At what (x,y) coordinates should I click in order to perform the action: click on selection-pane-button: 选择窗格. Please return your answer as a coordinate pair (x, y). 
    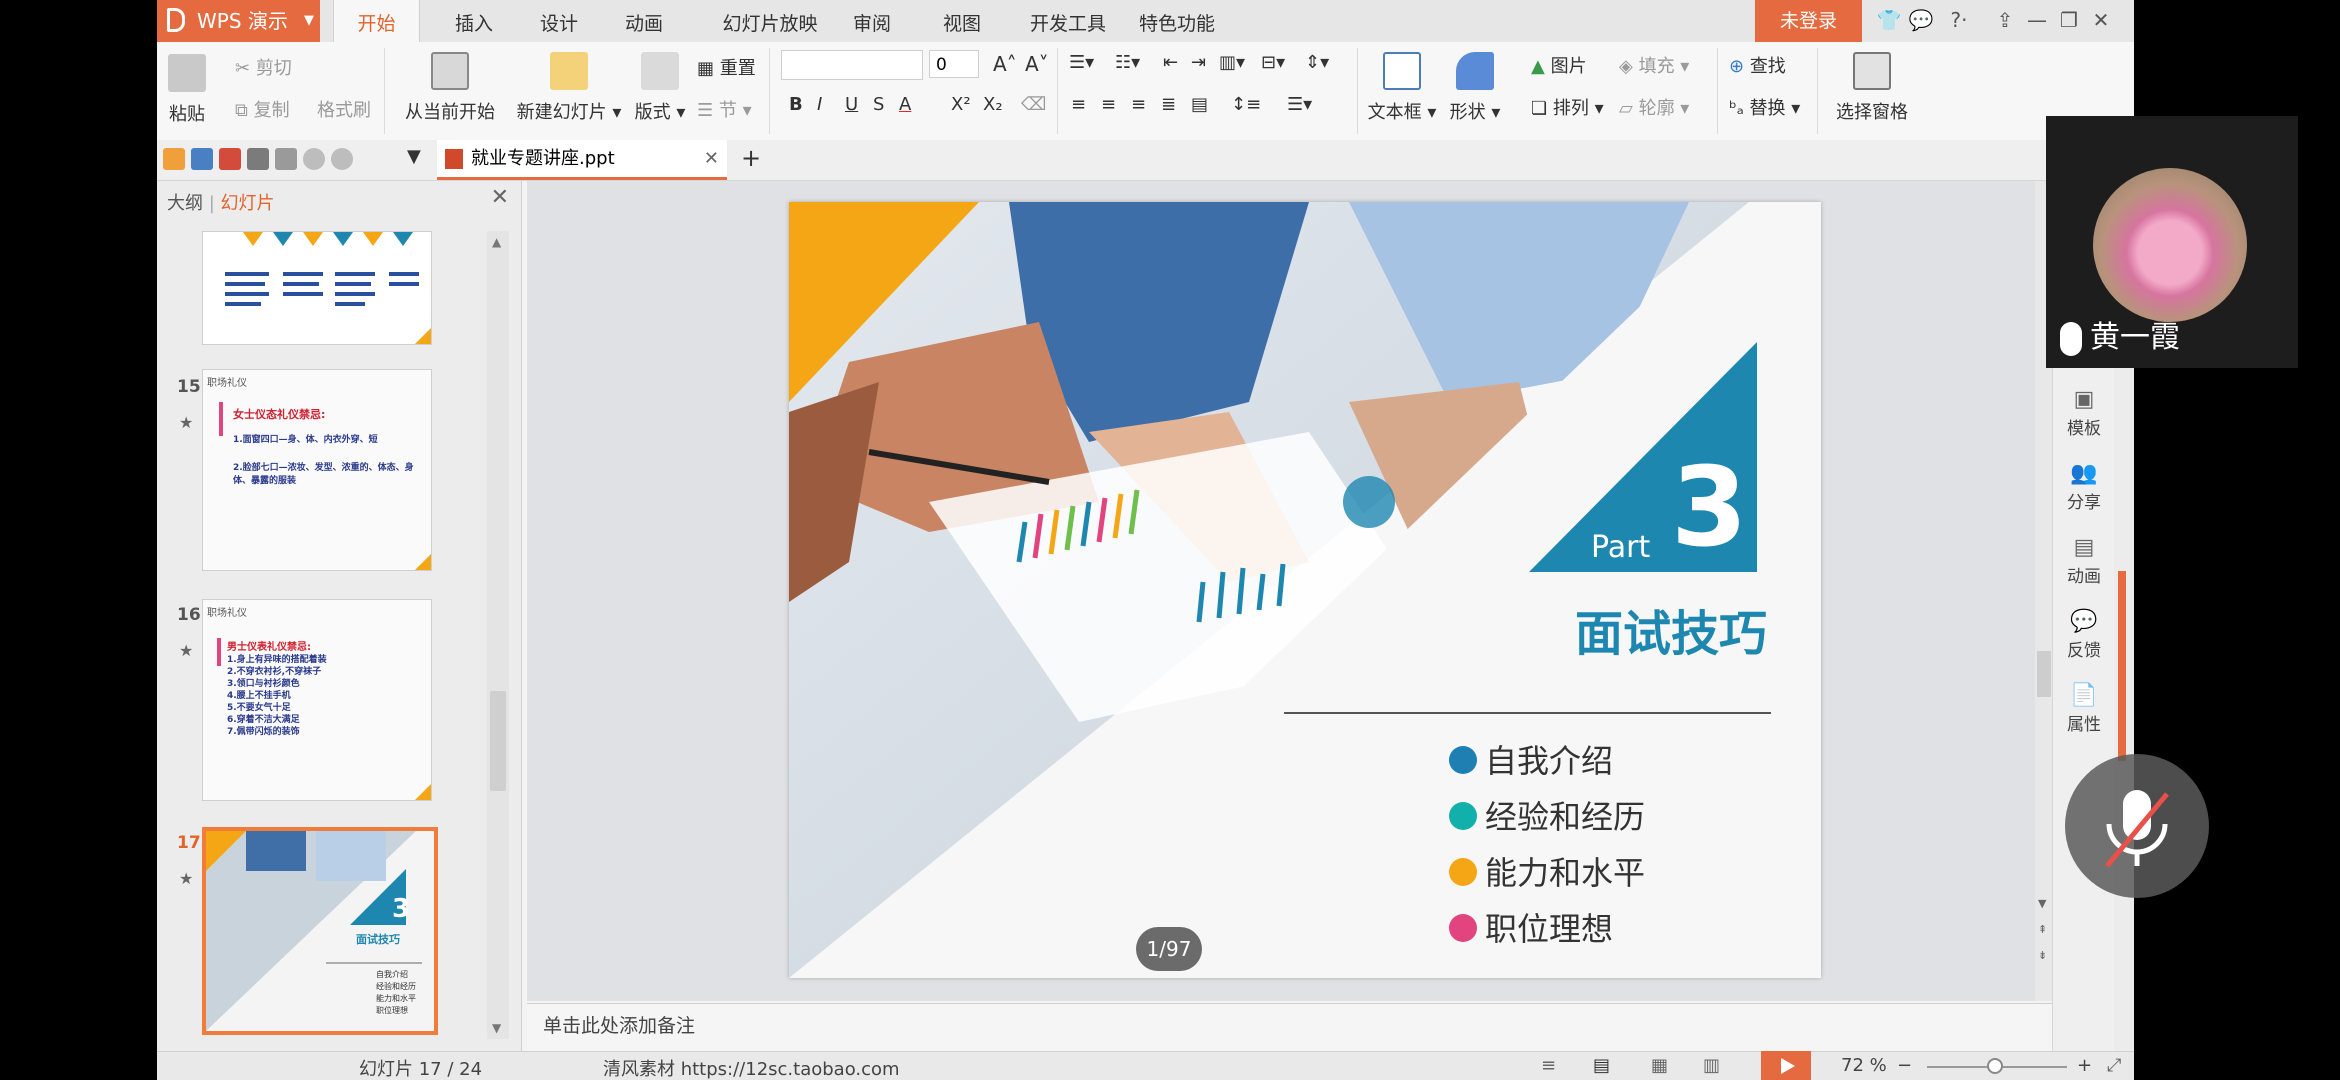
    Looking at the image, I should click on (1872, 85).